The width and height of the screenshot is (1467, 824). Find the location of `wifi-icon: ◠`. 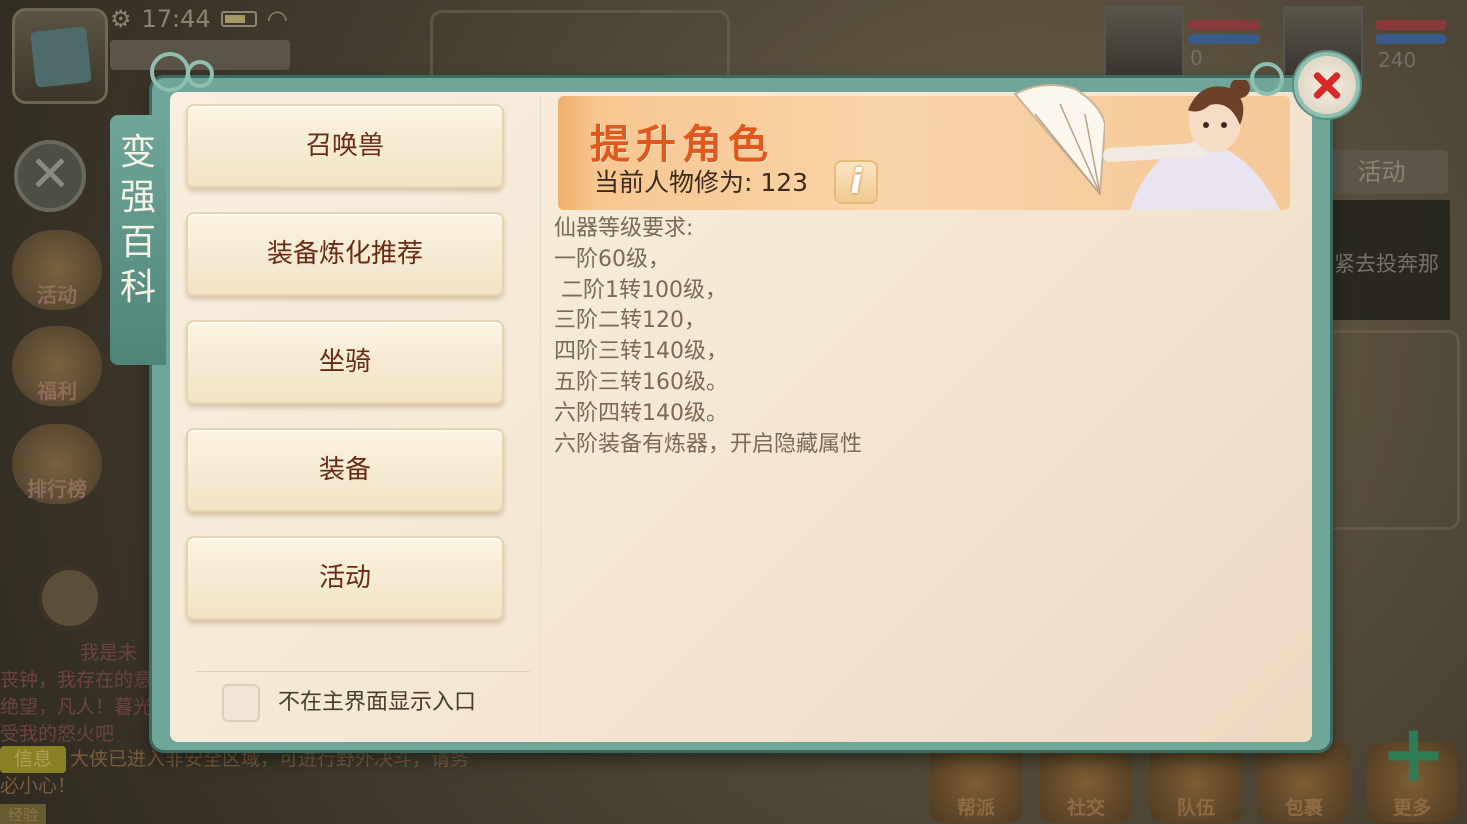

wifi-icon: ◠ is located at coordinates (277, 19).